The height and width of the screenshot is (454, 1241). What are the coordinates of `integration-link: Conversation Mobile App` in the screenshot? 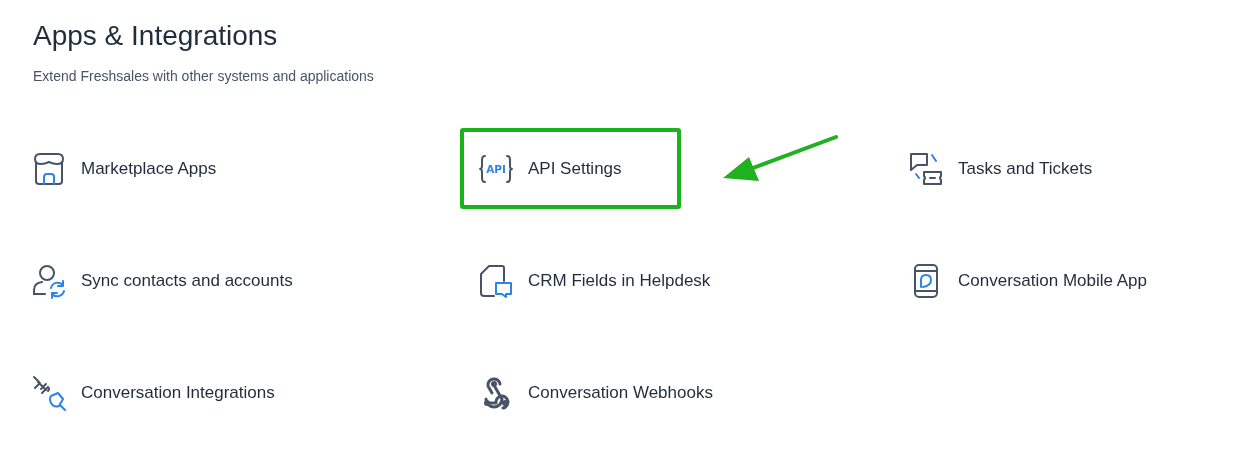 It's located at (1032, 280).